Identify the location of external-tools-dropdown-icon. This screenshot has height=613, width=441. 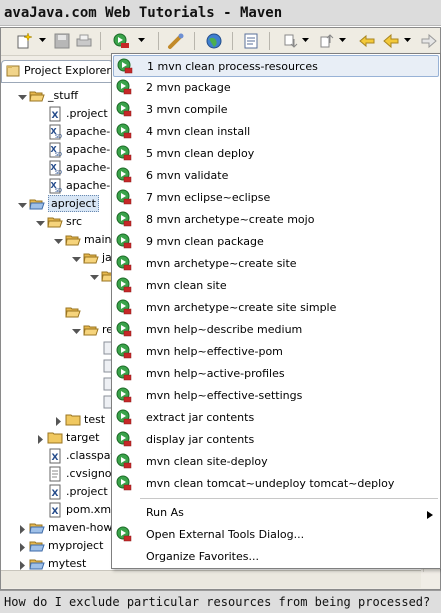
(141, 40).